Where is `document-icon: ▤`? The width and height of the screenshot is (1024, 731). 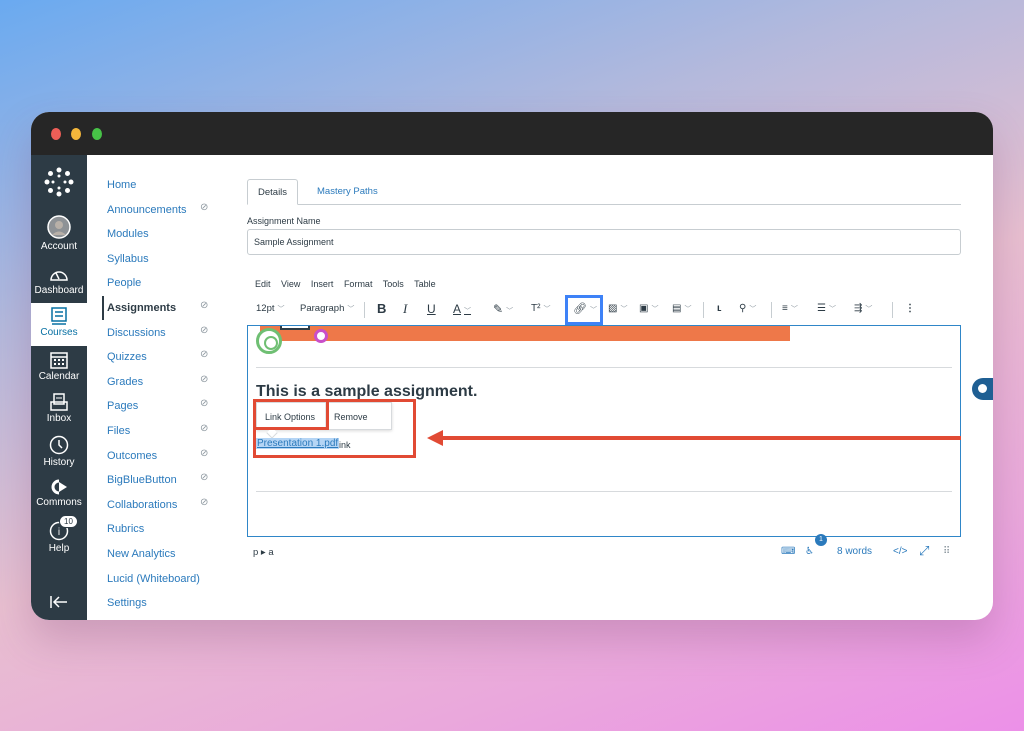
document-icon: ▤ is located at coordinates (677, 308).